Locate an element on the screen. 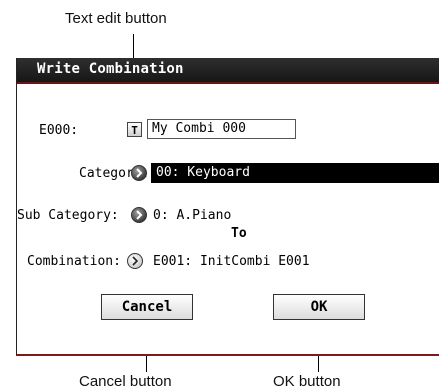 The image size is (439, 392). ok-button: OK is located at coordinates (319, 307).